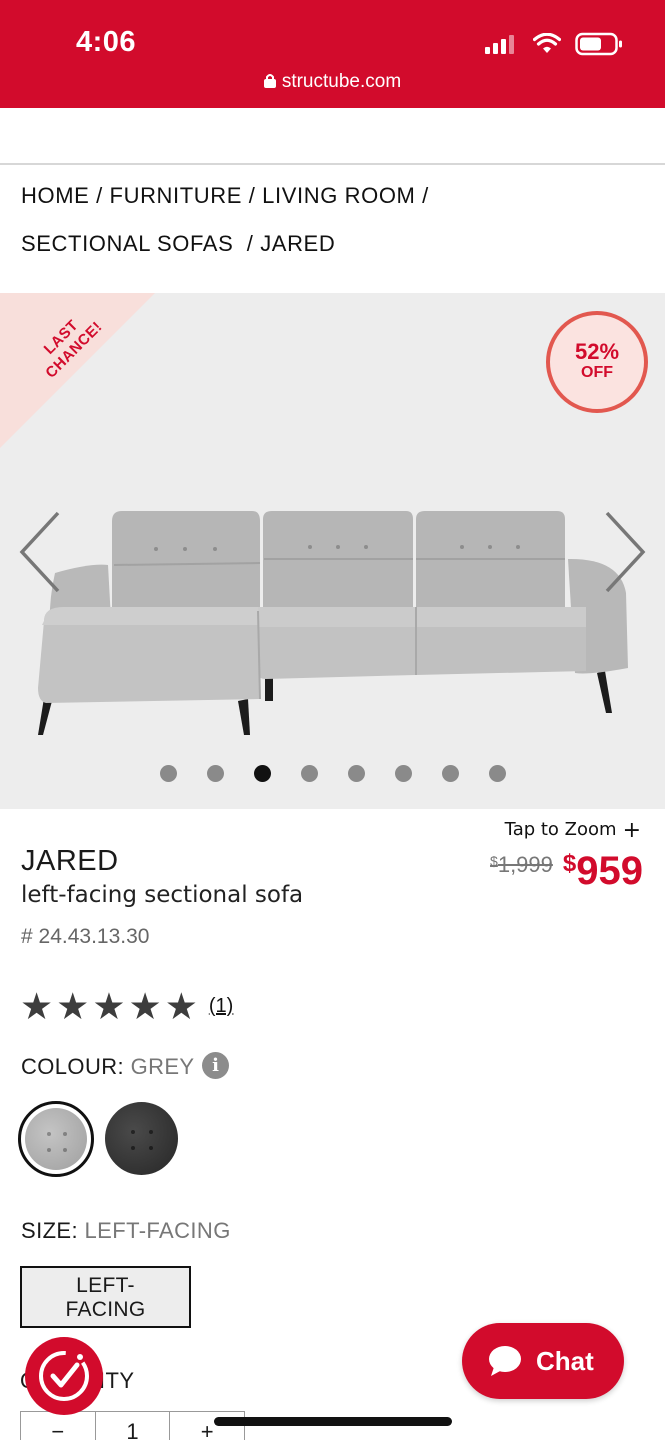  Describe the element at coordinates (50, 1230) in the screenshot. I see `size-label-key: SIZE:` at that location.